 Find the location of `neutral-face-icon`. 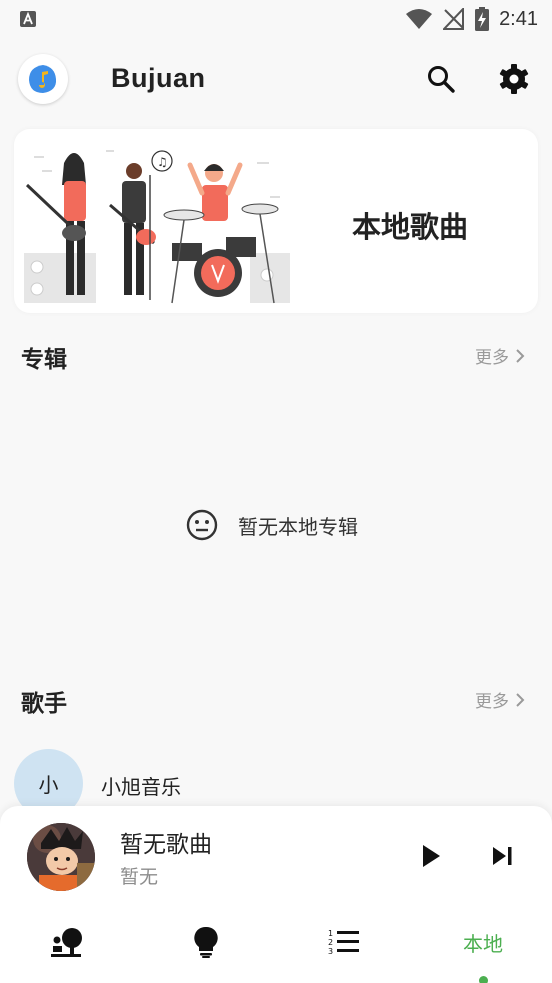

neutral-face-icon is located at coordinates (202, 525).